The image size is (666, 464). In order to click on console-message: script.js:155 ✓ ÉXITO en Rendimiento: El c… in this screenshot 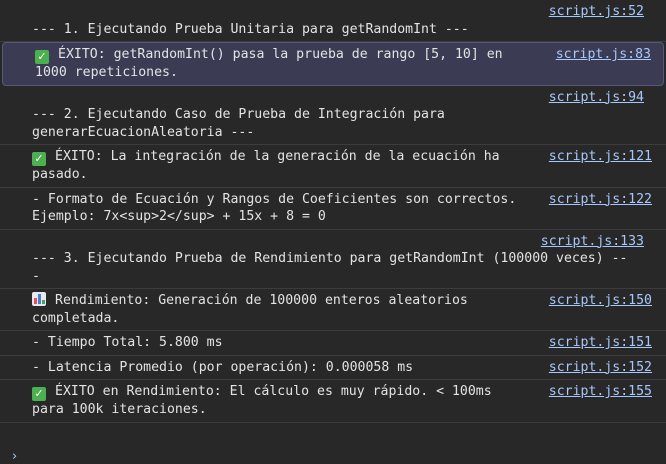, I will do `click(333, 401)`.